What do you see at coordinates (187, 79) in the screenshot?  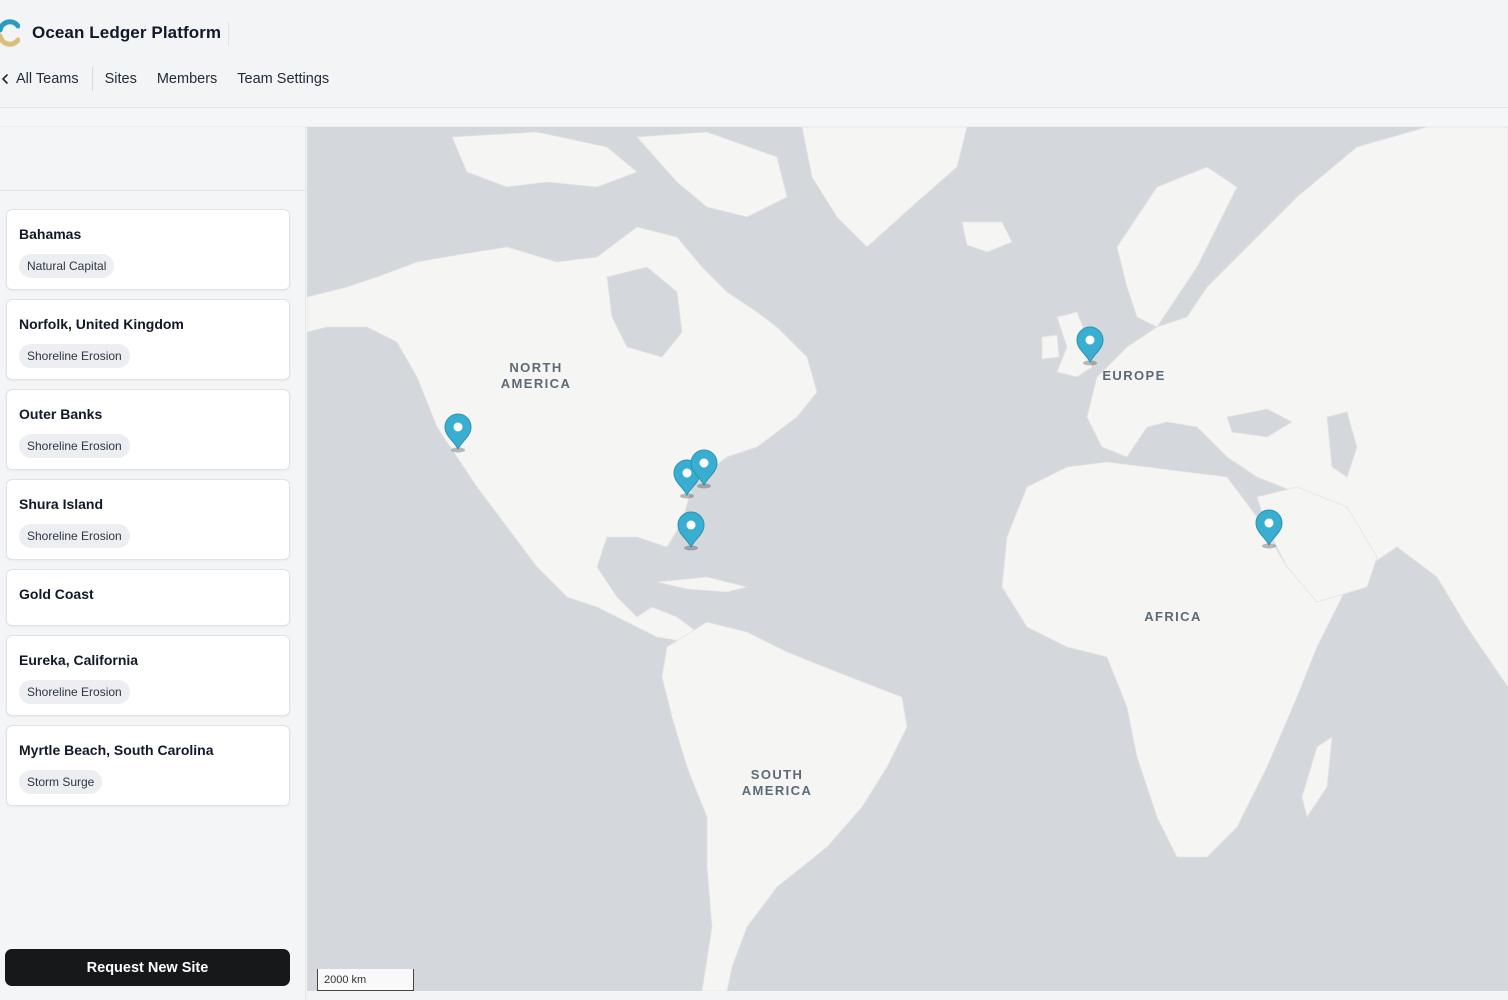 I see `tab-members: Members` at bounding box center [187, 79].